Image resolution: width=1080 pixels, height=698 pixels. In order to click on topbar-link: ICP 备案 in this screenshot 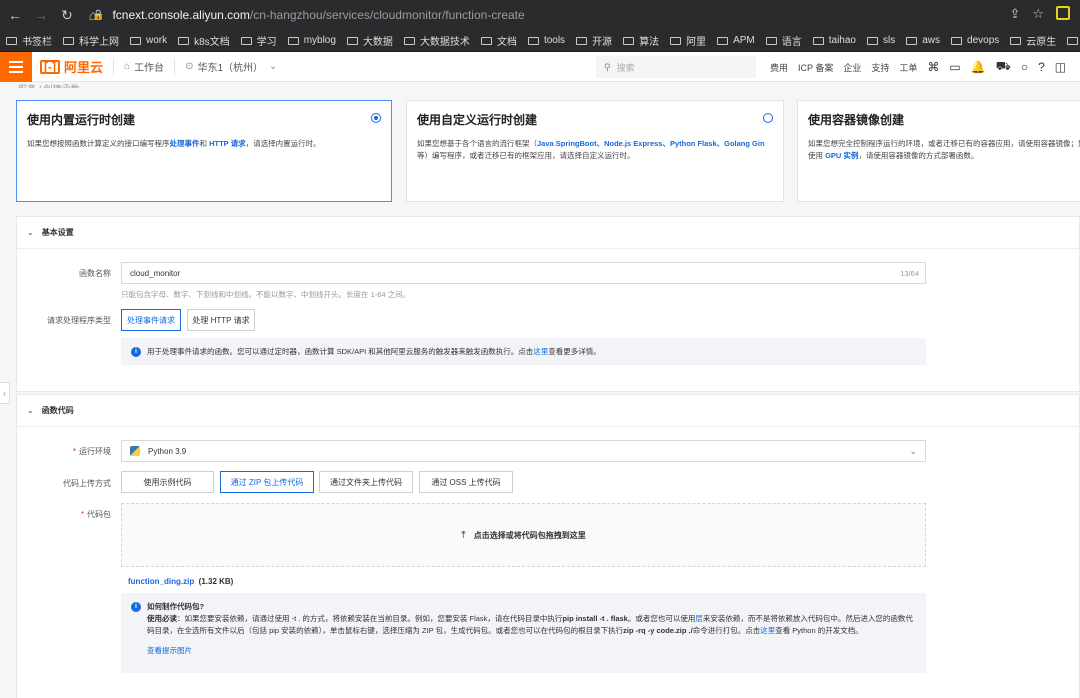, I will do `click(815, 67)`.